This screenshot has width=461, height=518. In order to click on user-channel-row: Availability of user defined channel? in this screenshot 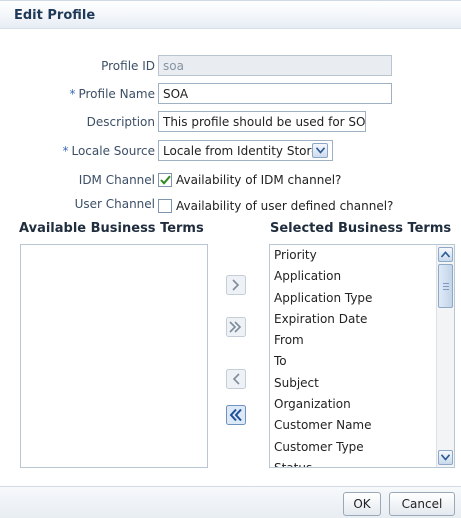, I will do `click(276, 206)`.